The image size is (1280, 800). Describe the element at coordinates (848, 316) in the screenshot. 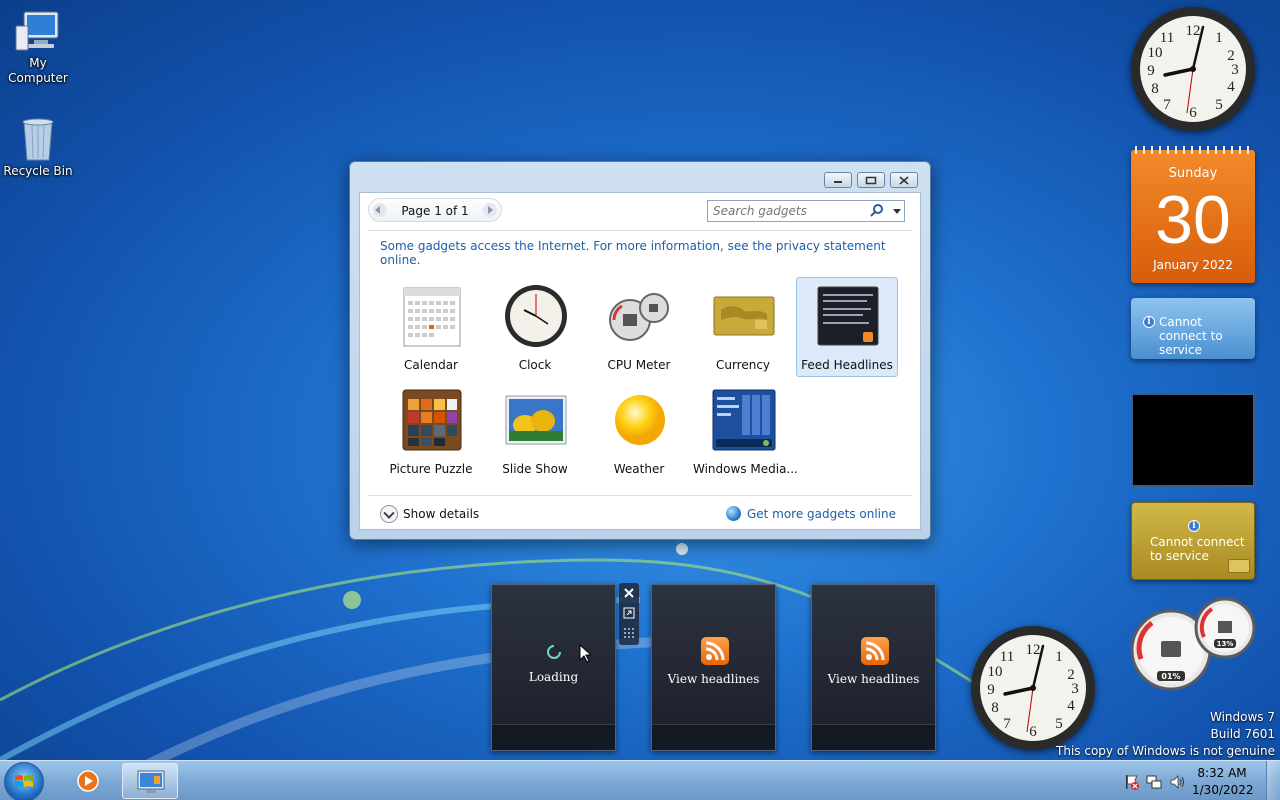

I see `feed-headlines-gadget-icon` at that location.